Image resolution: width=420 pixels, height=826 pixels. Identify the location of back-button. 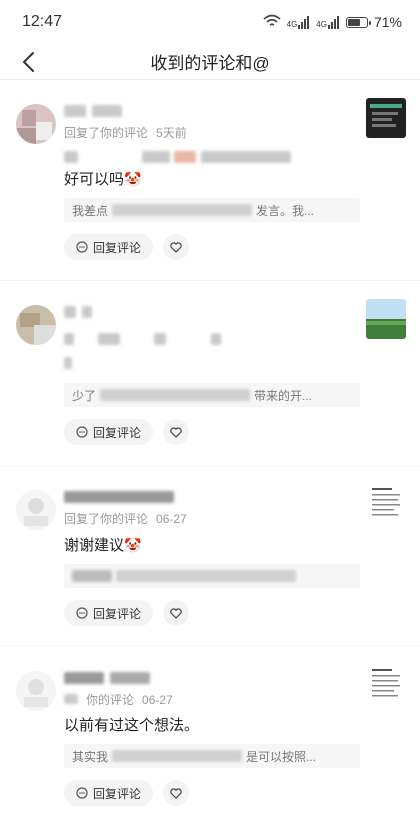
(28, 62).